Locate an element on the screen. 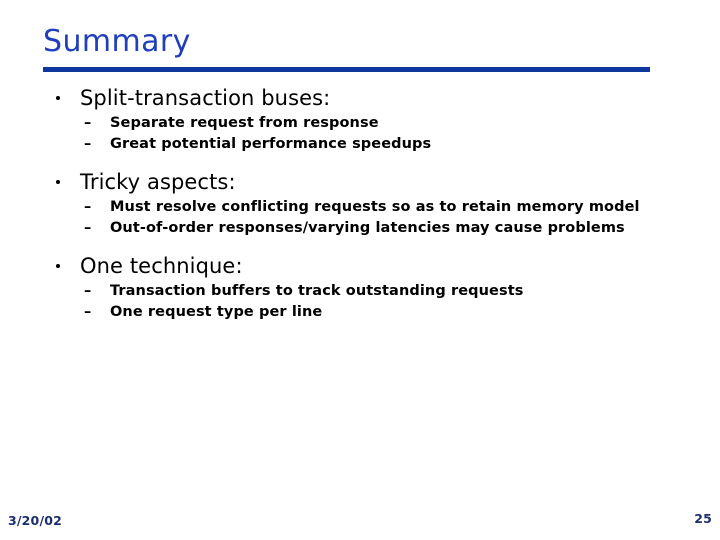 The image size is (720, 540). sub-bullet-label: One request type per line is located at coordinates (216, 312).